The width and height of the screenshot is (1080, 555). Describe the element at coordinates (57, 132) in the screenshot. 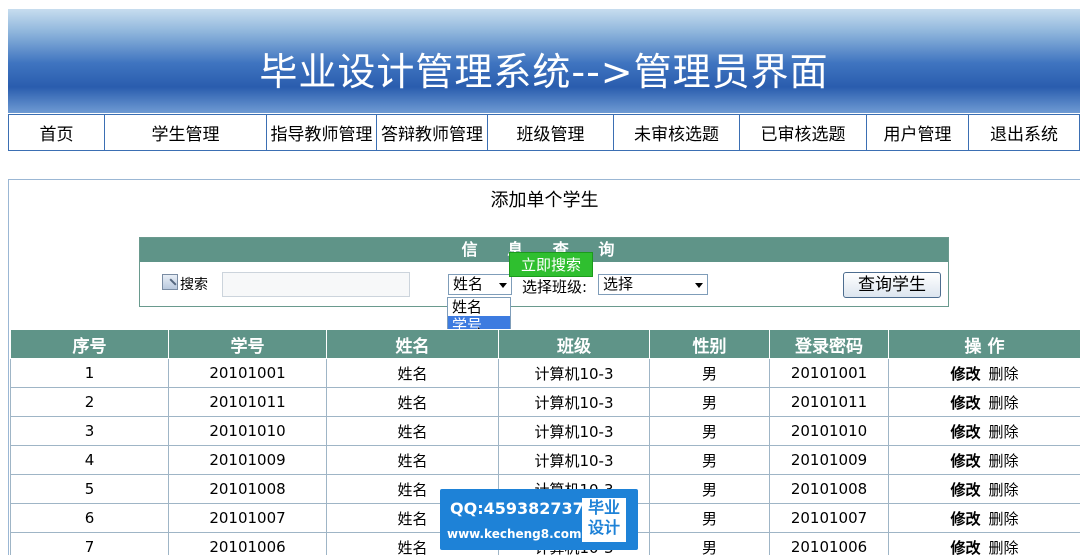

I see `nav-item-home: 首页` at that location.